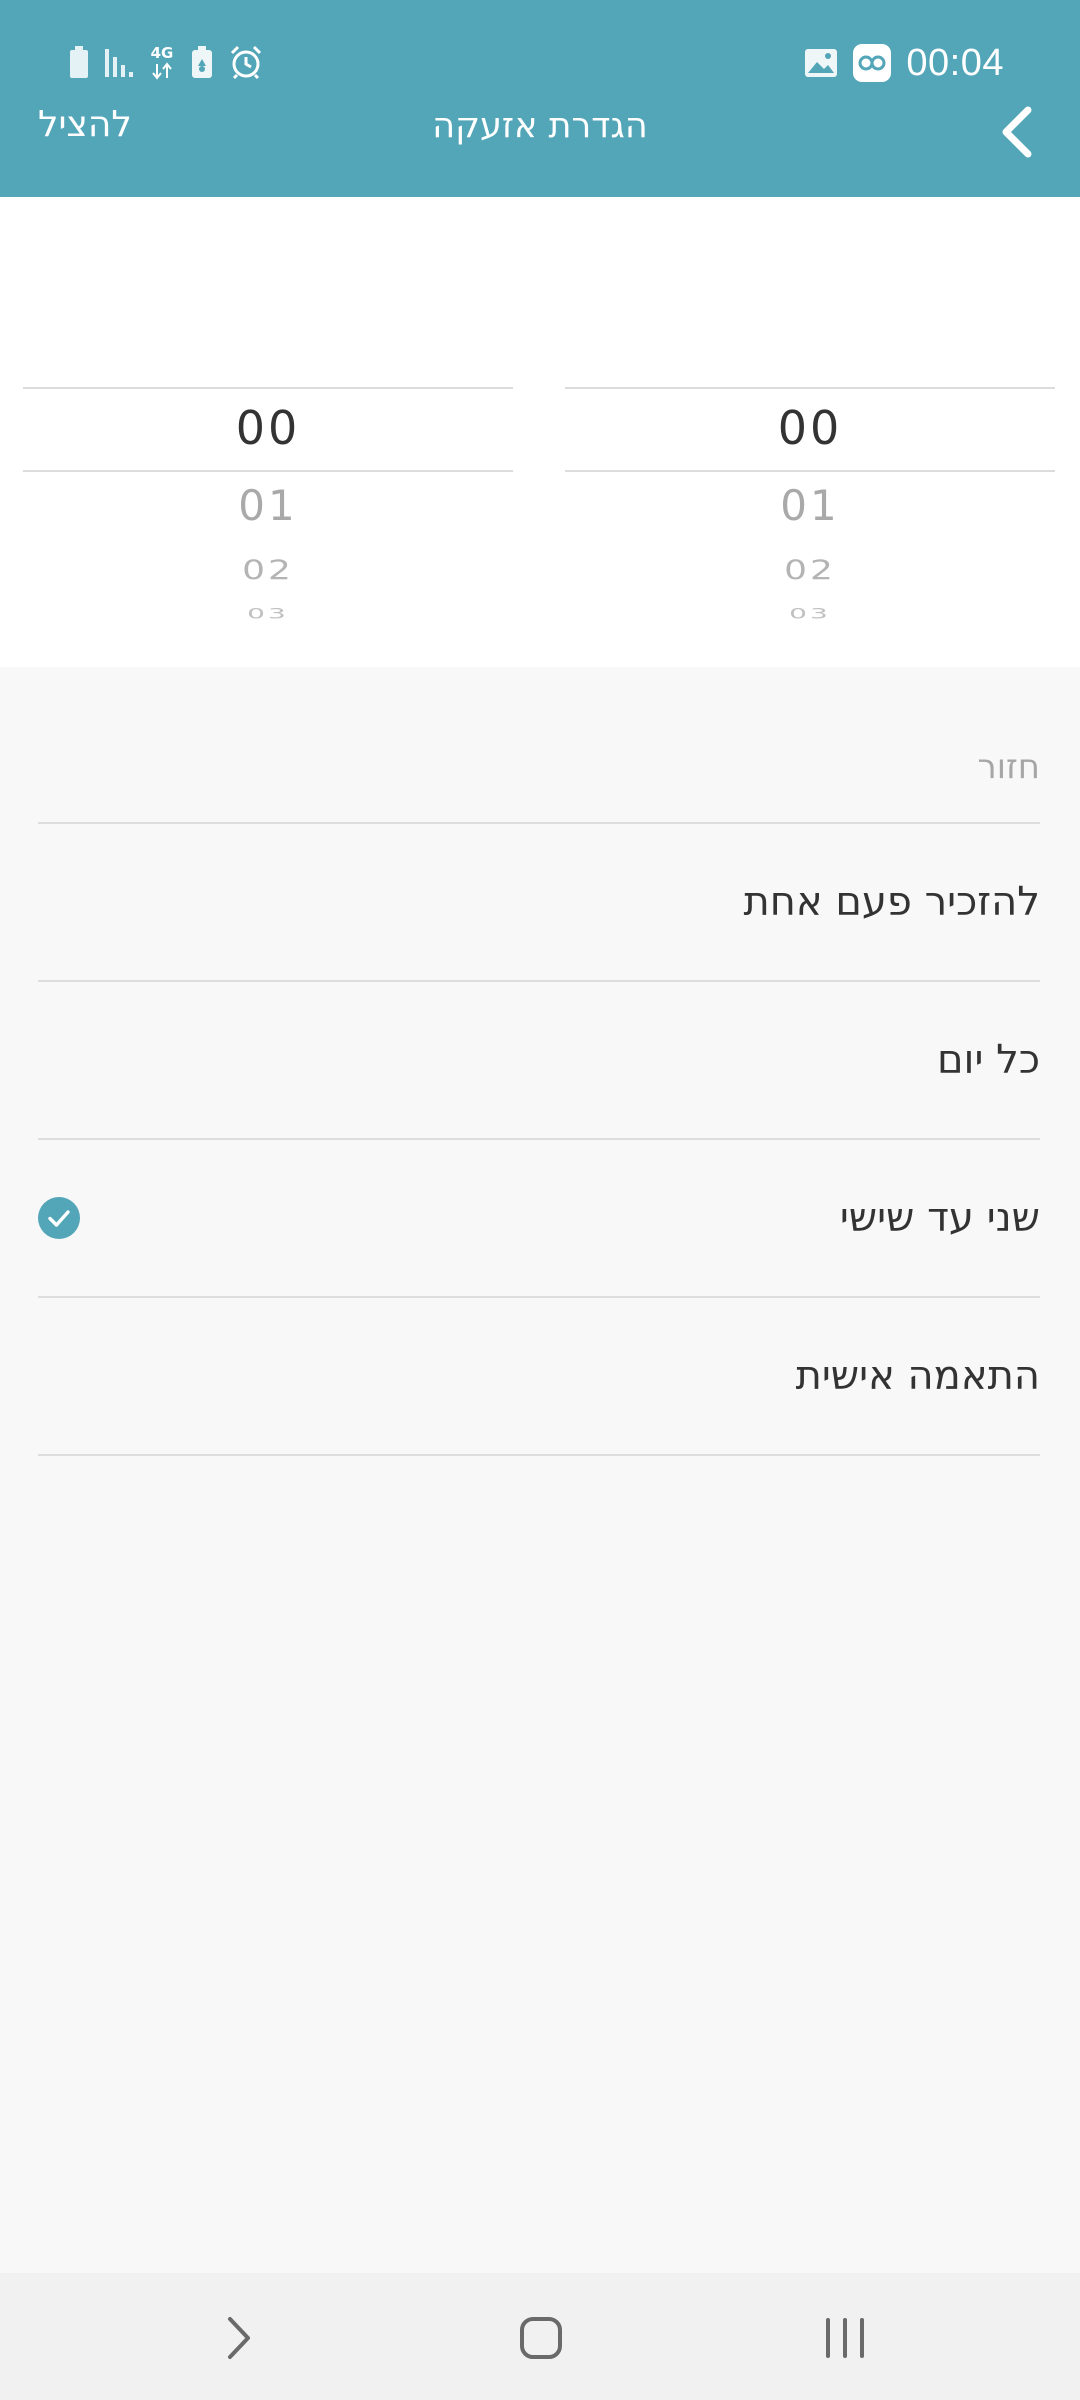 This screenshot has height=2400, width=1080. What do you see at coordinates (845, 2338) in the screenshot?
I see `recent-apps-icon` at bounding box center [845, 2338].